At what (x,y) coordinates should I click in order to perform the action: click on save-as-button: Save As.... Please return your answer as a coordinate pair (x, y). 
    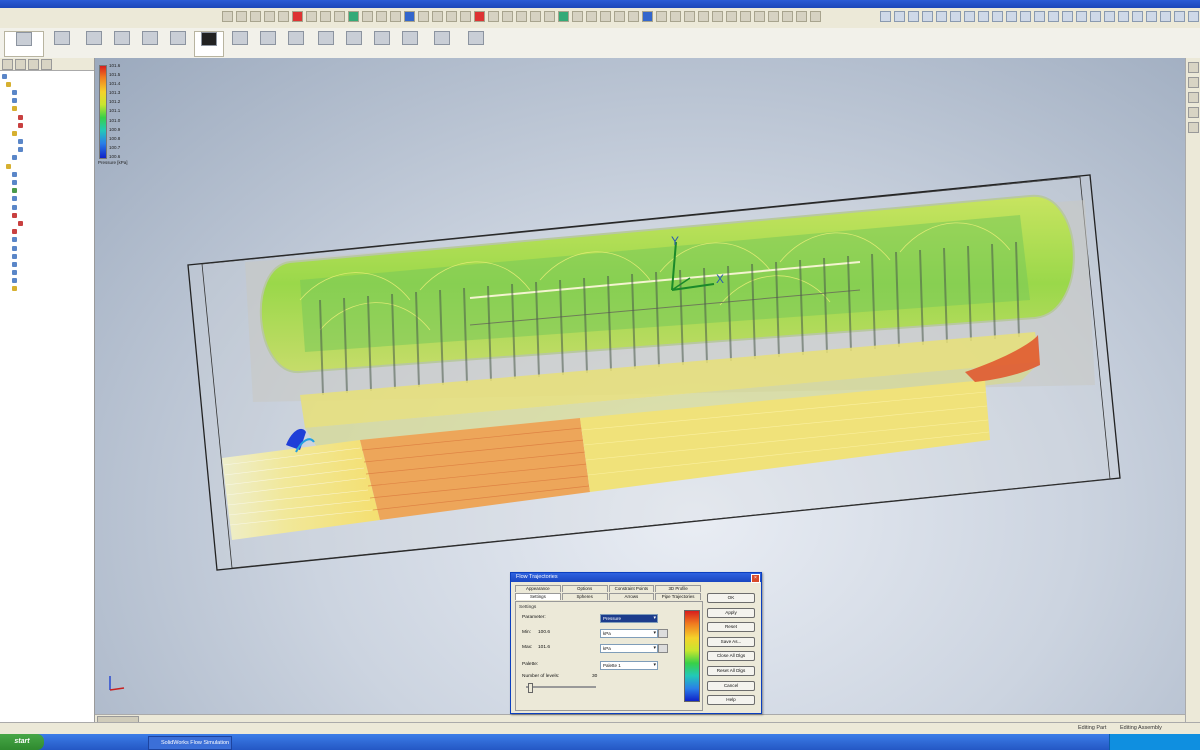
    Looking at the image, I should click on (731, 641).